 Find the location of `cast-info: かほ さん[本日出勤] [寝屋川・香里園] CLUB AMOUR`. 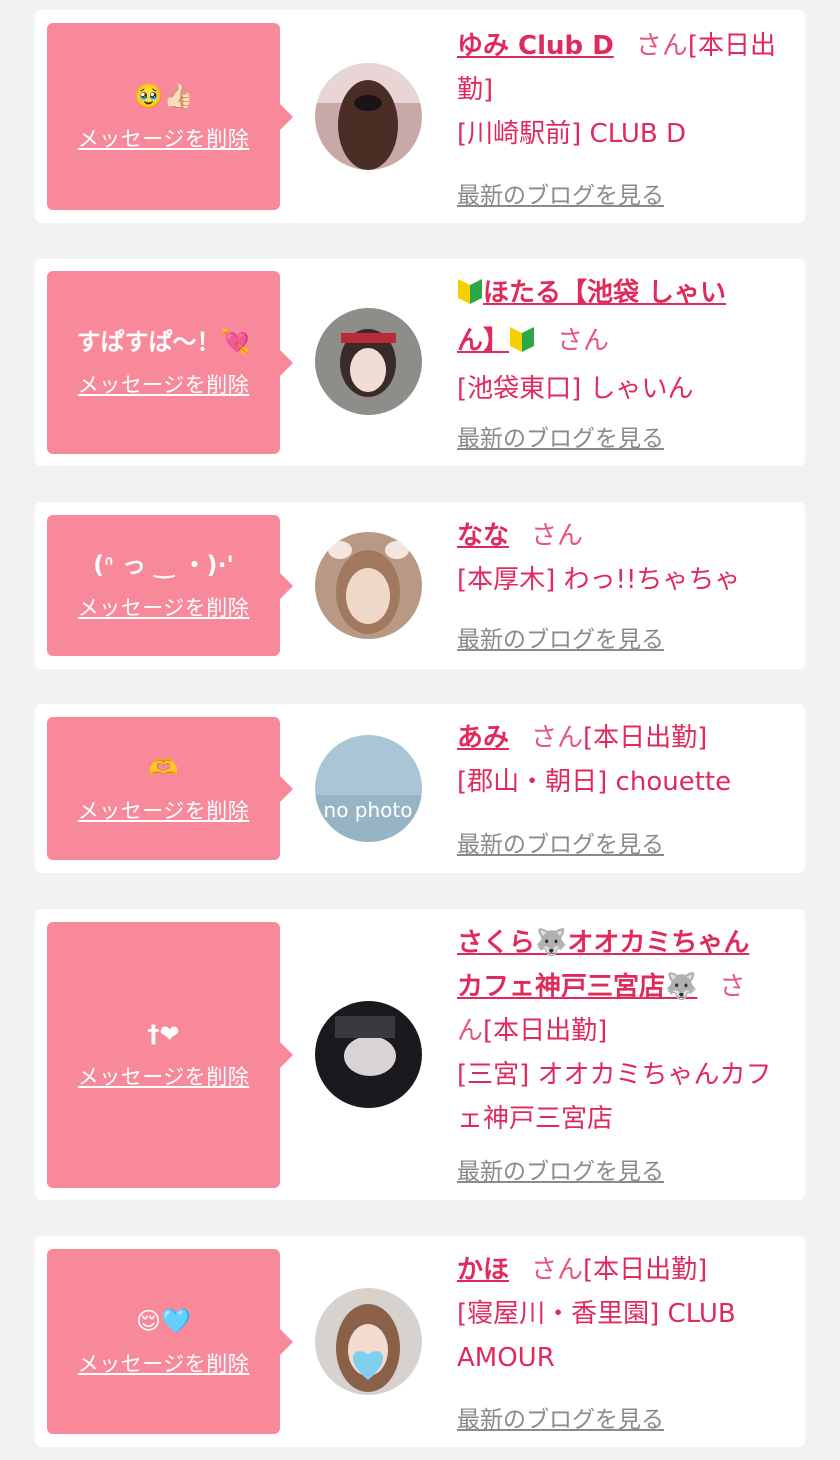

cast-info: かほ さん[本日出勤] [寝屋川・香里園] CLUB AMOUR is located at coordinates (624, 1314).